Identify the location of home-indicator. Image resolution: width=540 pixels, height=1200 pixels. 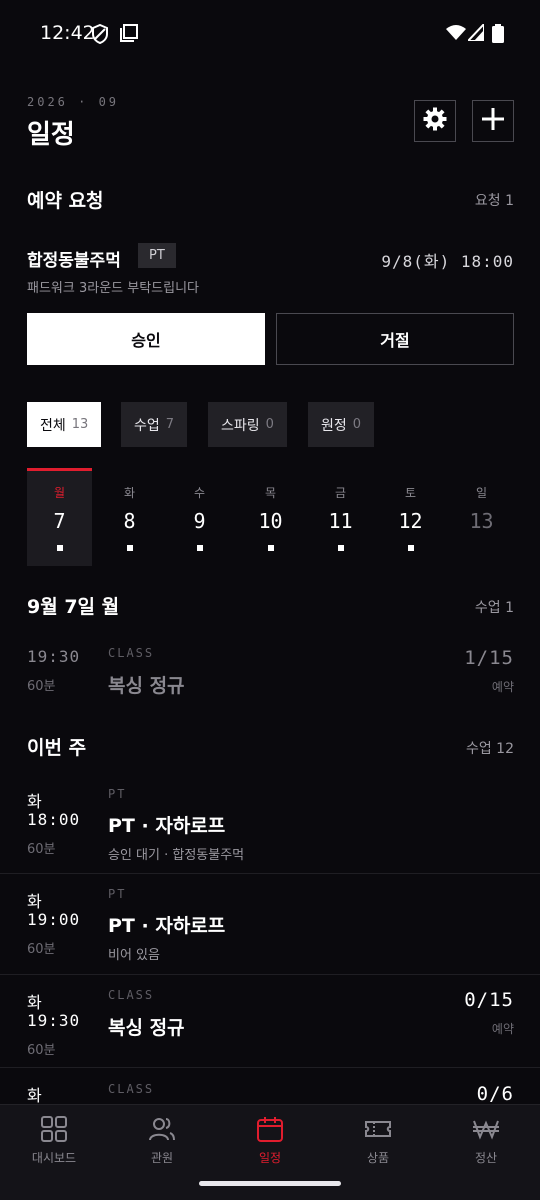
(270, 1183).